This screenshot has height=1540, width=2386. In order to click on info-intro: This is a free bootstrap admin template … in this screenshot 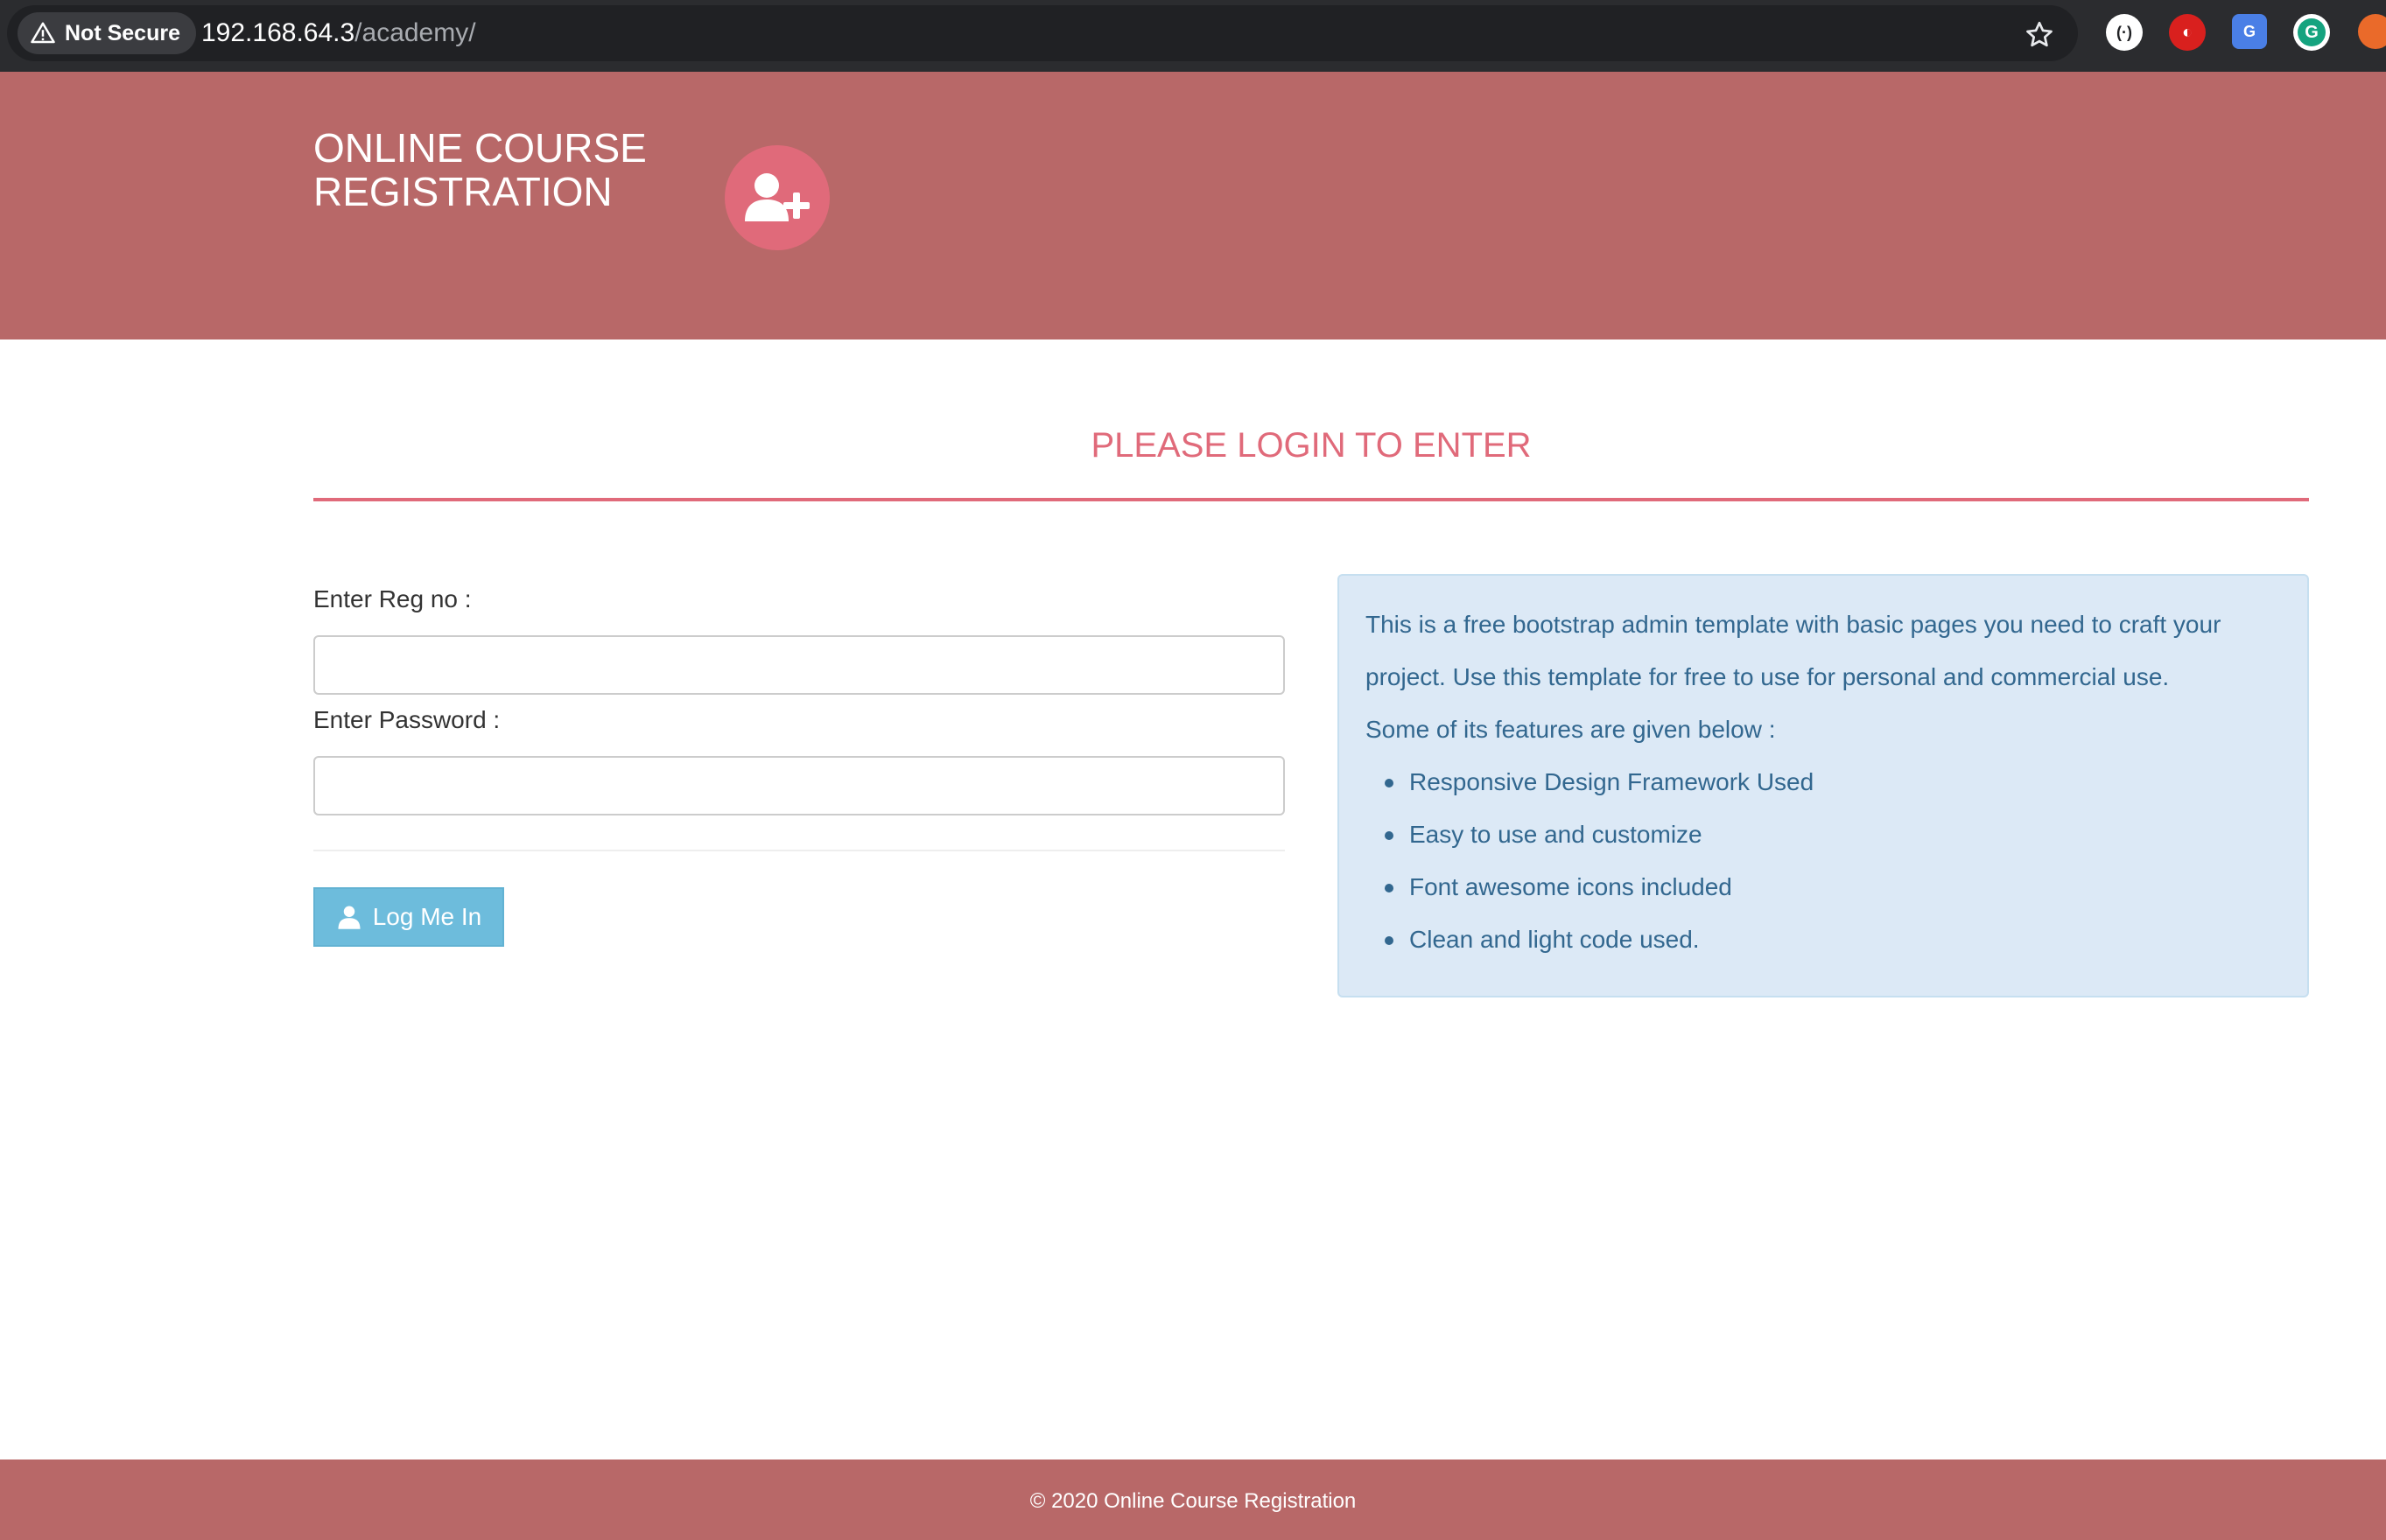, I will do `click(1793, 650)`.